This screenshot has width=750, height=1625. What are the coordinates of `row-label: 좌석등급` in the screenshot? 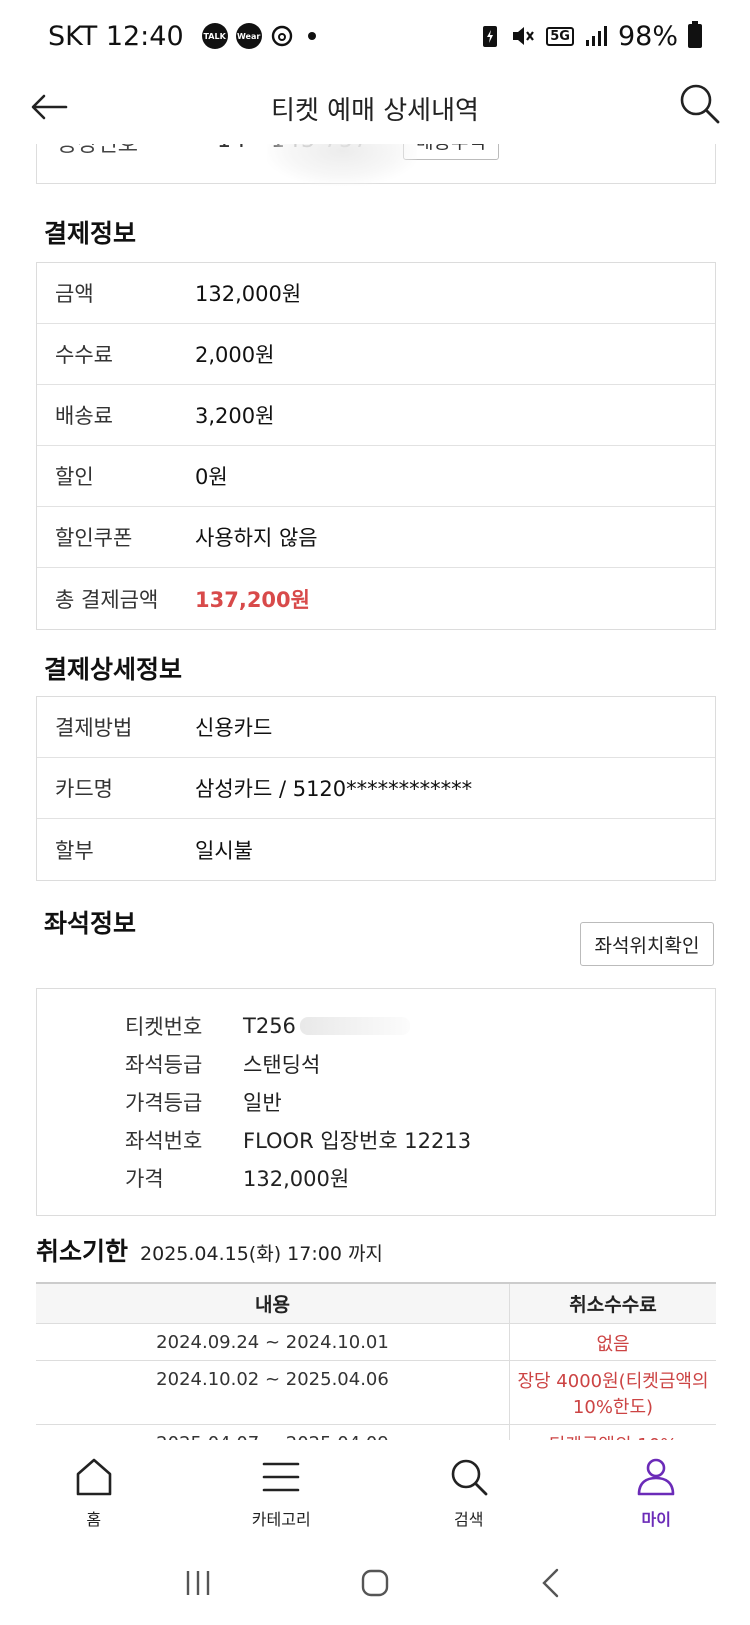 It's located at (164, 1065).